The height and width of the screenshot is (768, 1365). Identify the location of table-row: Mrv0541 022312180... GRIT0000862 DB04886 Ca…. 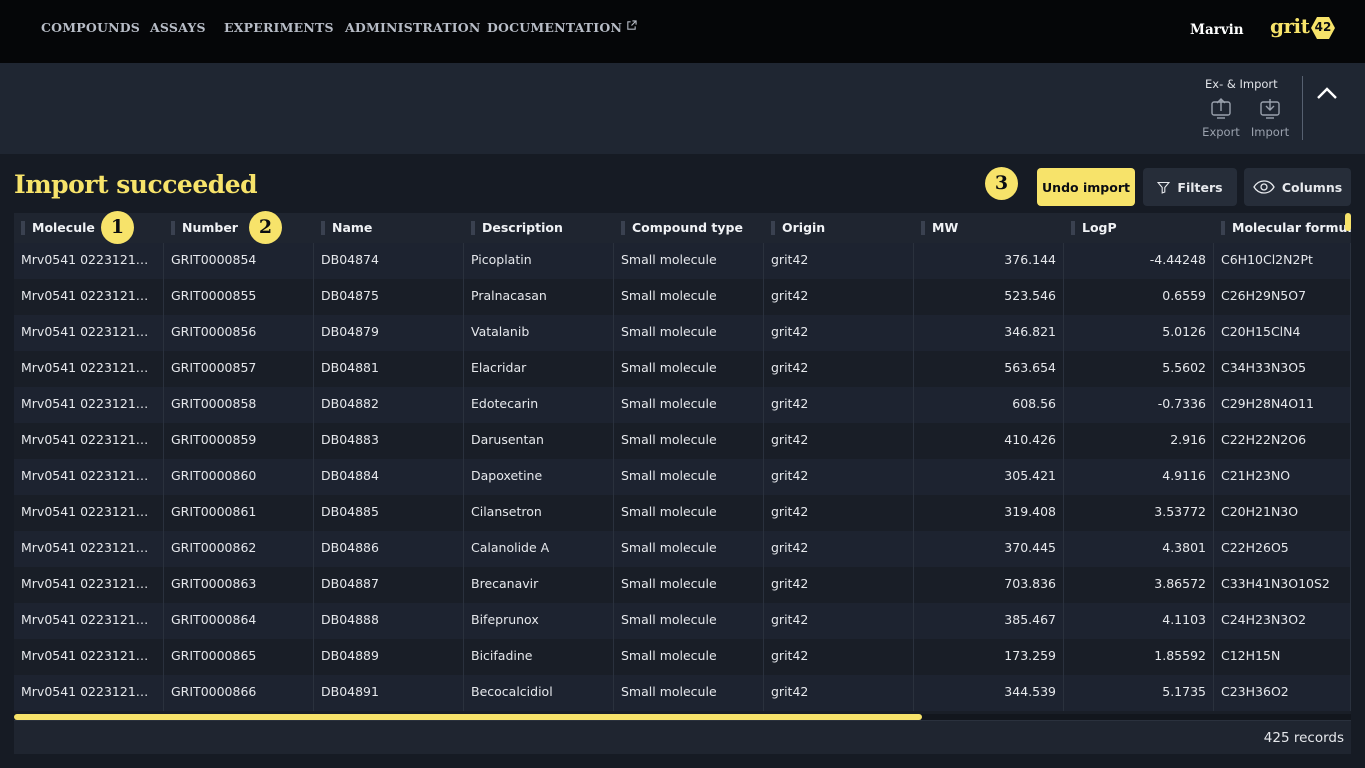
(682, 549).